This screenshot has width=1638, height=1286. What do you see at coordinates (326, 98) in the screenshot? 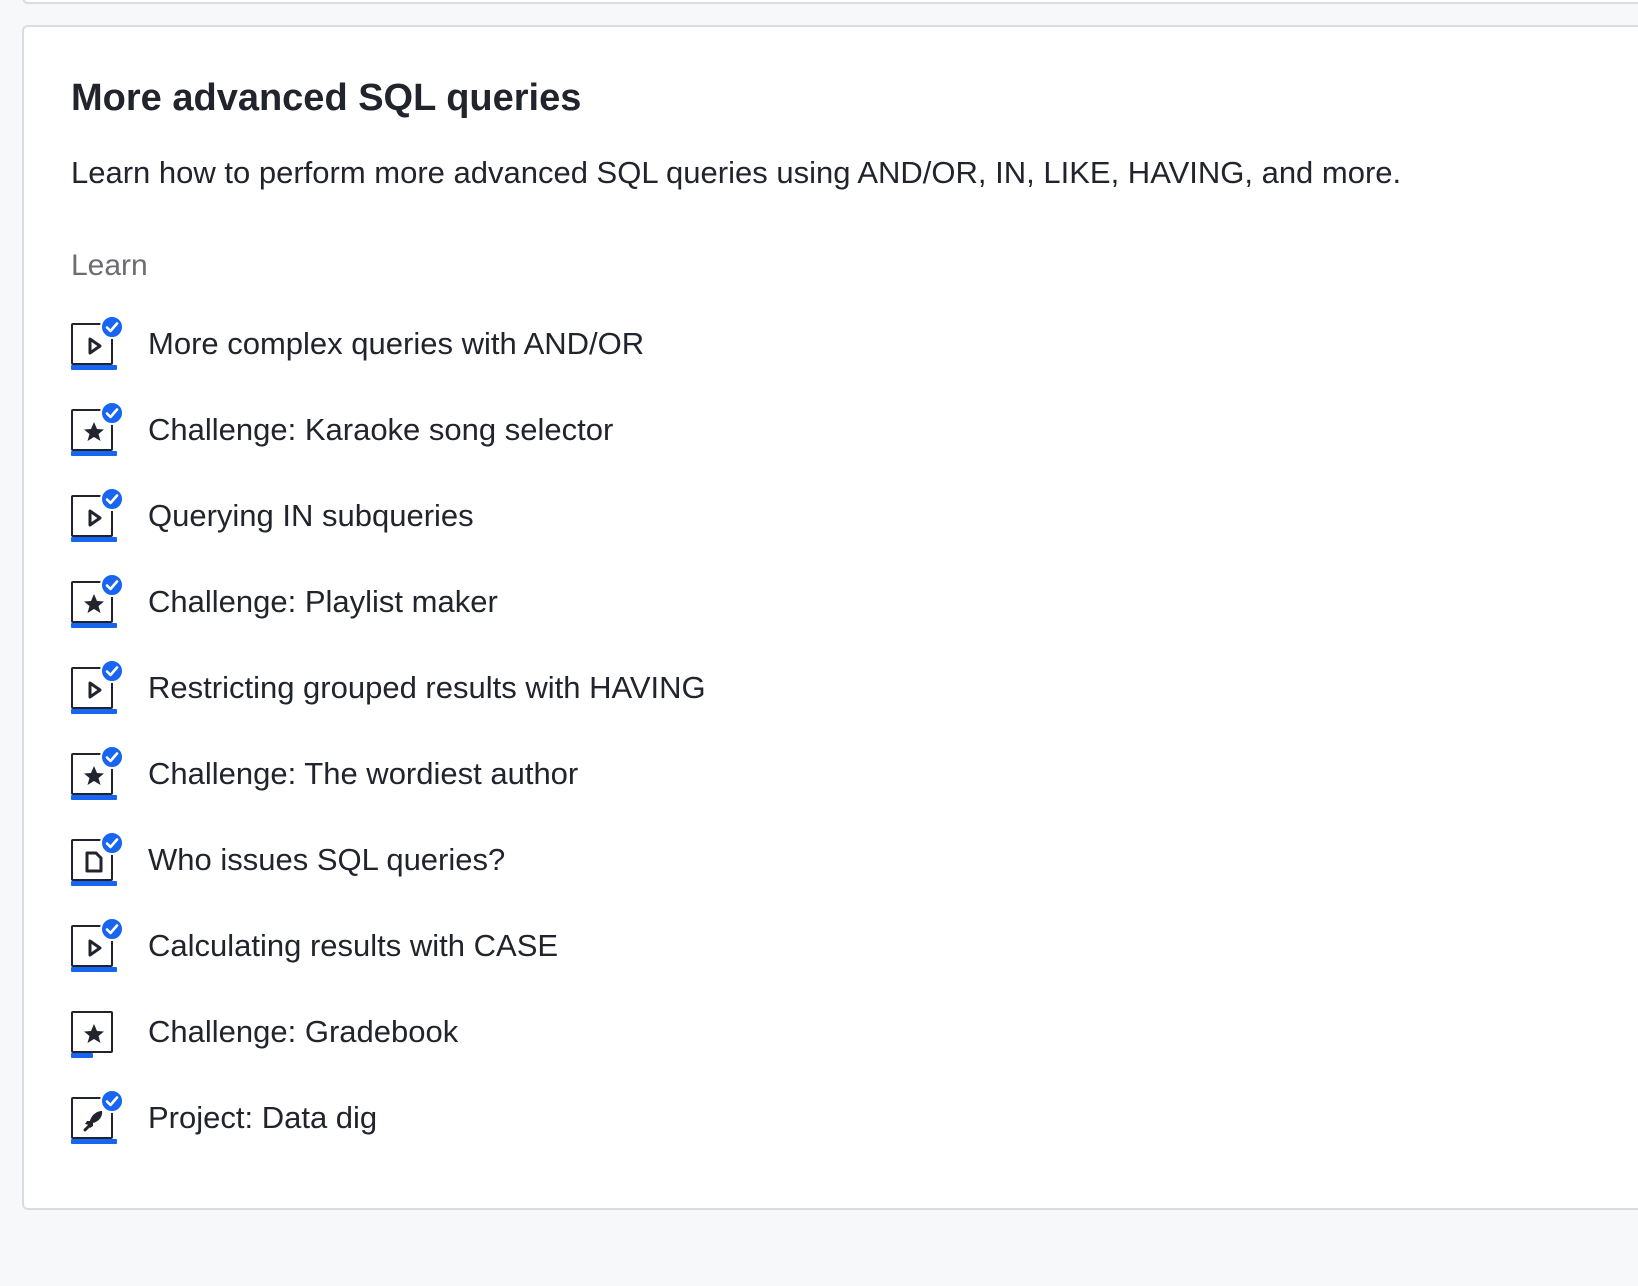
I see `unit-title: More advanced SQL queries` at bounding box center [326, 98].